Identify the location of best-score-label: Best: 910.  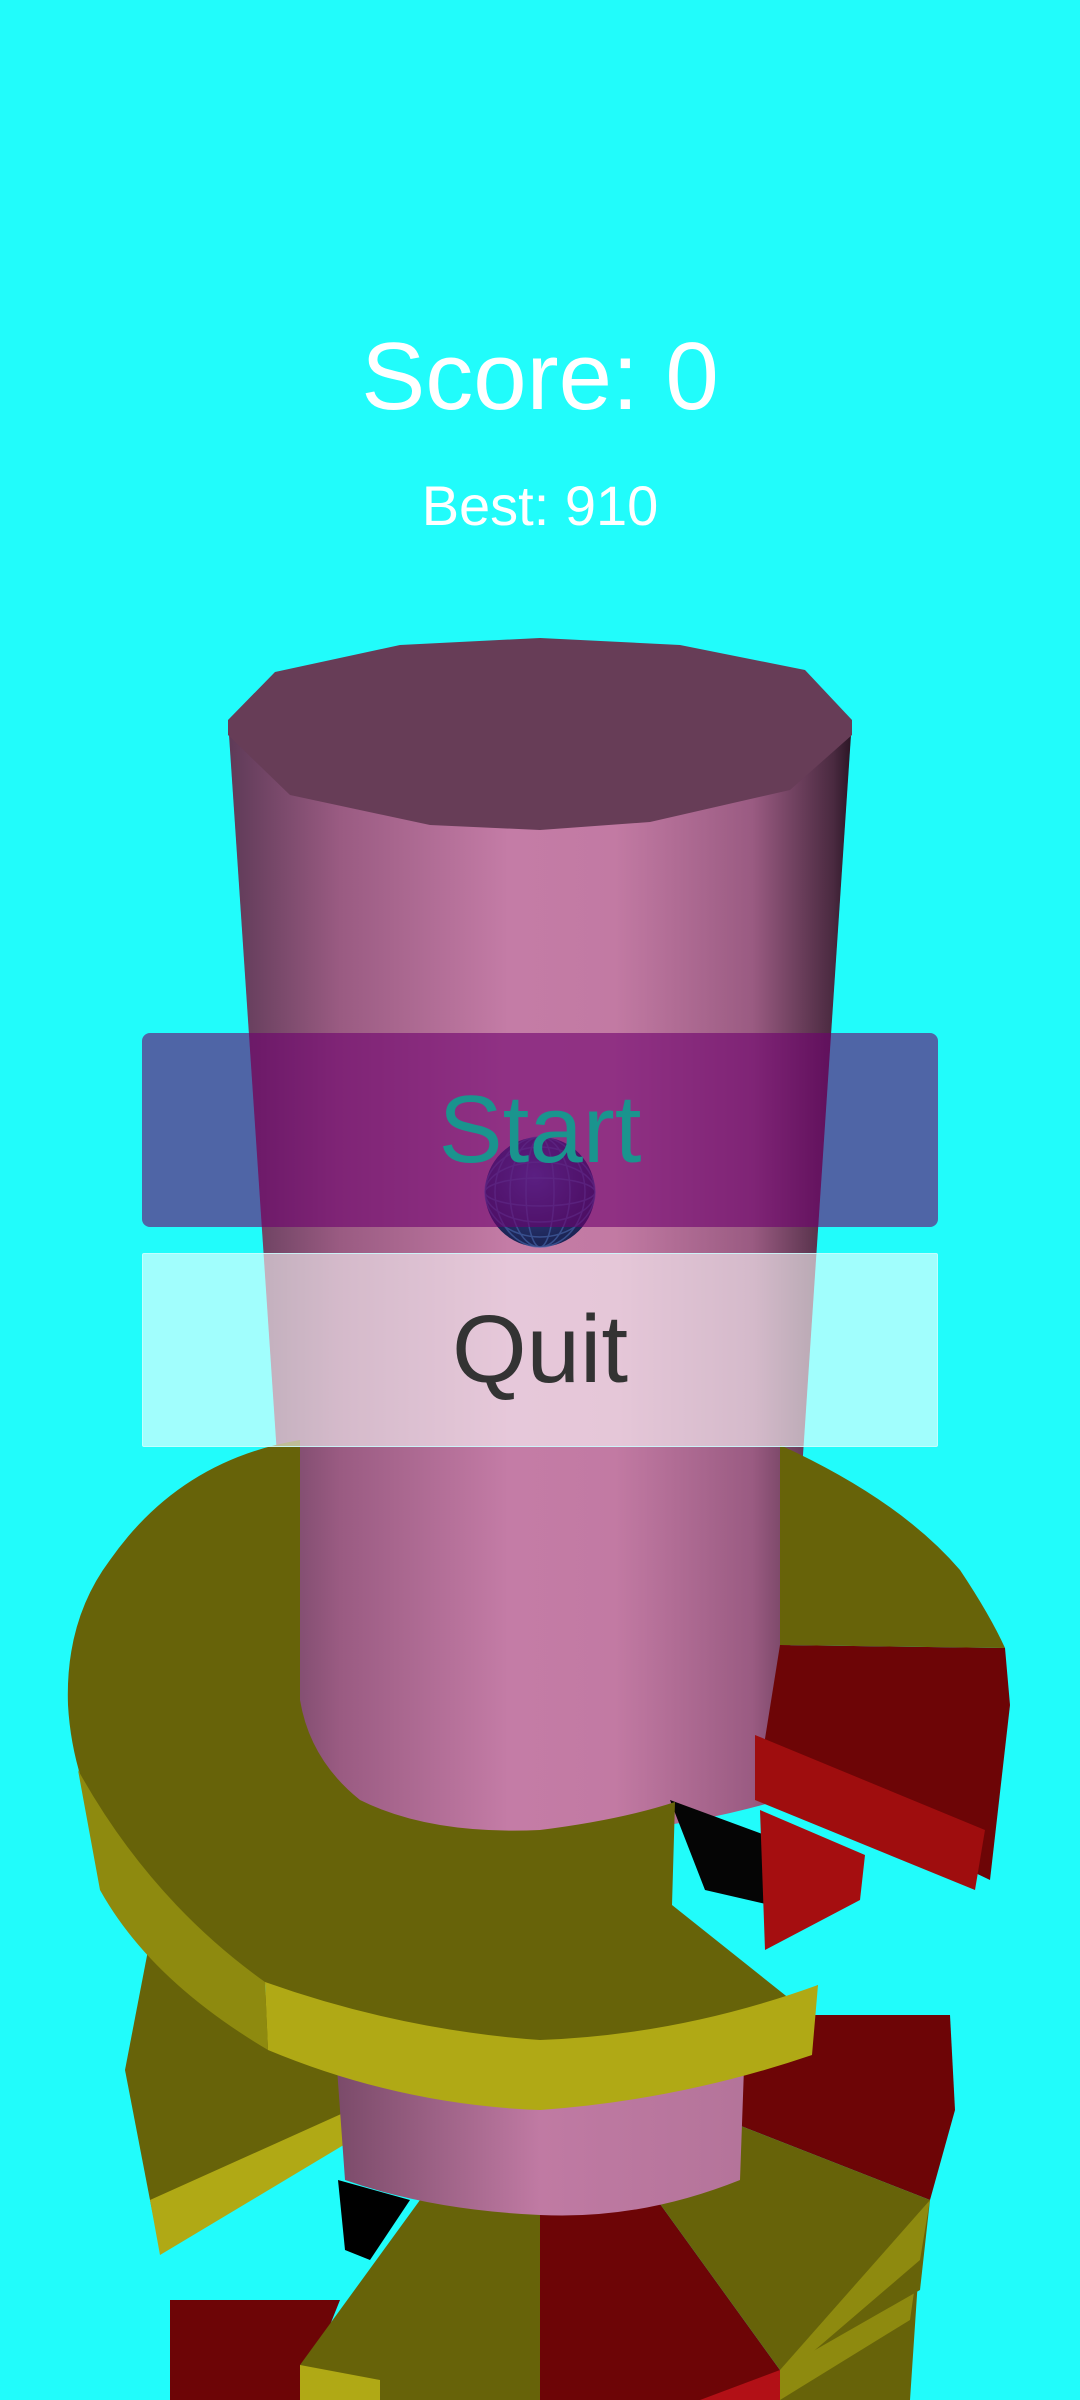
(540, 505).